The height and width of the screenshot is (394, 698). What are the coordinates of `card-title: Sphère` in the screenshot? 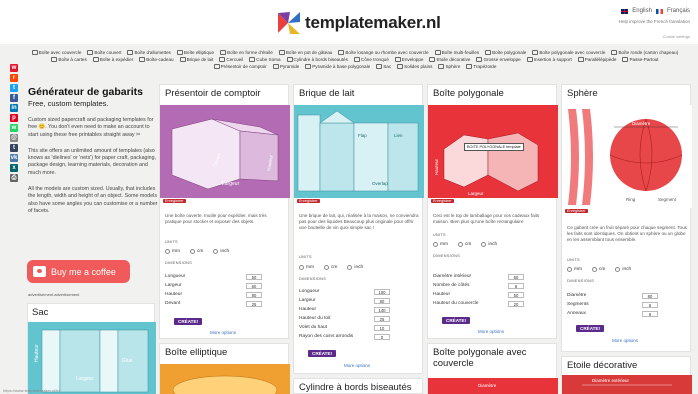 It's located at (582, 93).